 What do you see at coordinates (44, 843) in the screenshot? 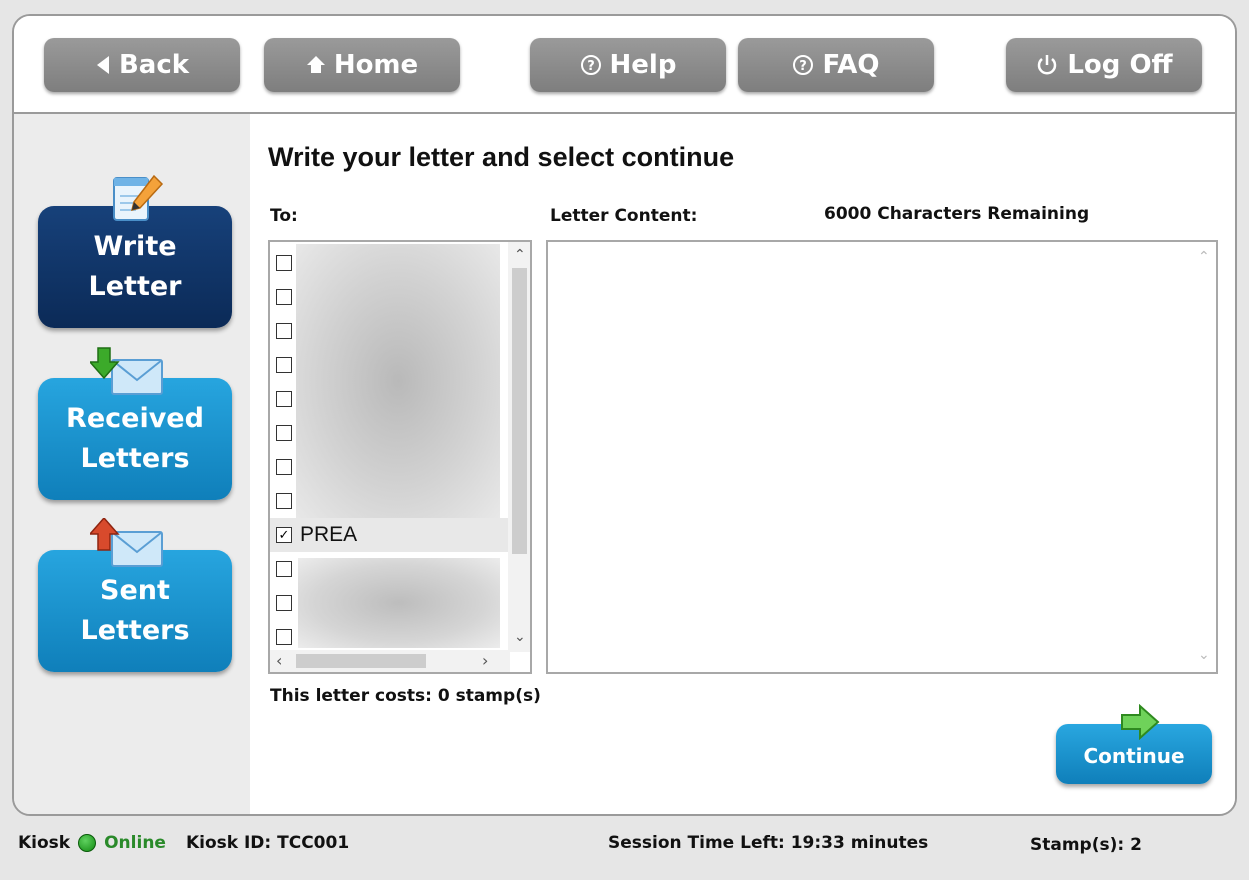
I see `kiosk-label: Kiosk` at bounding box center [44, 843].